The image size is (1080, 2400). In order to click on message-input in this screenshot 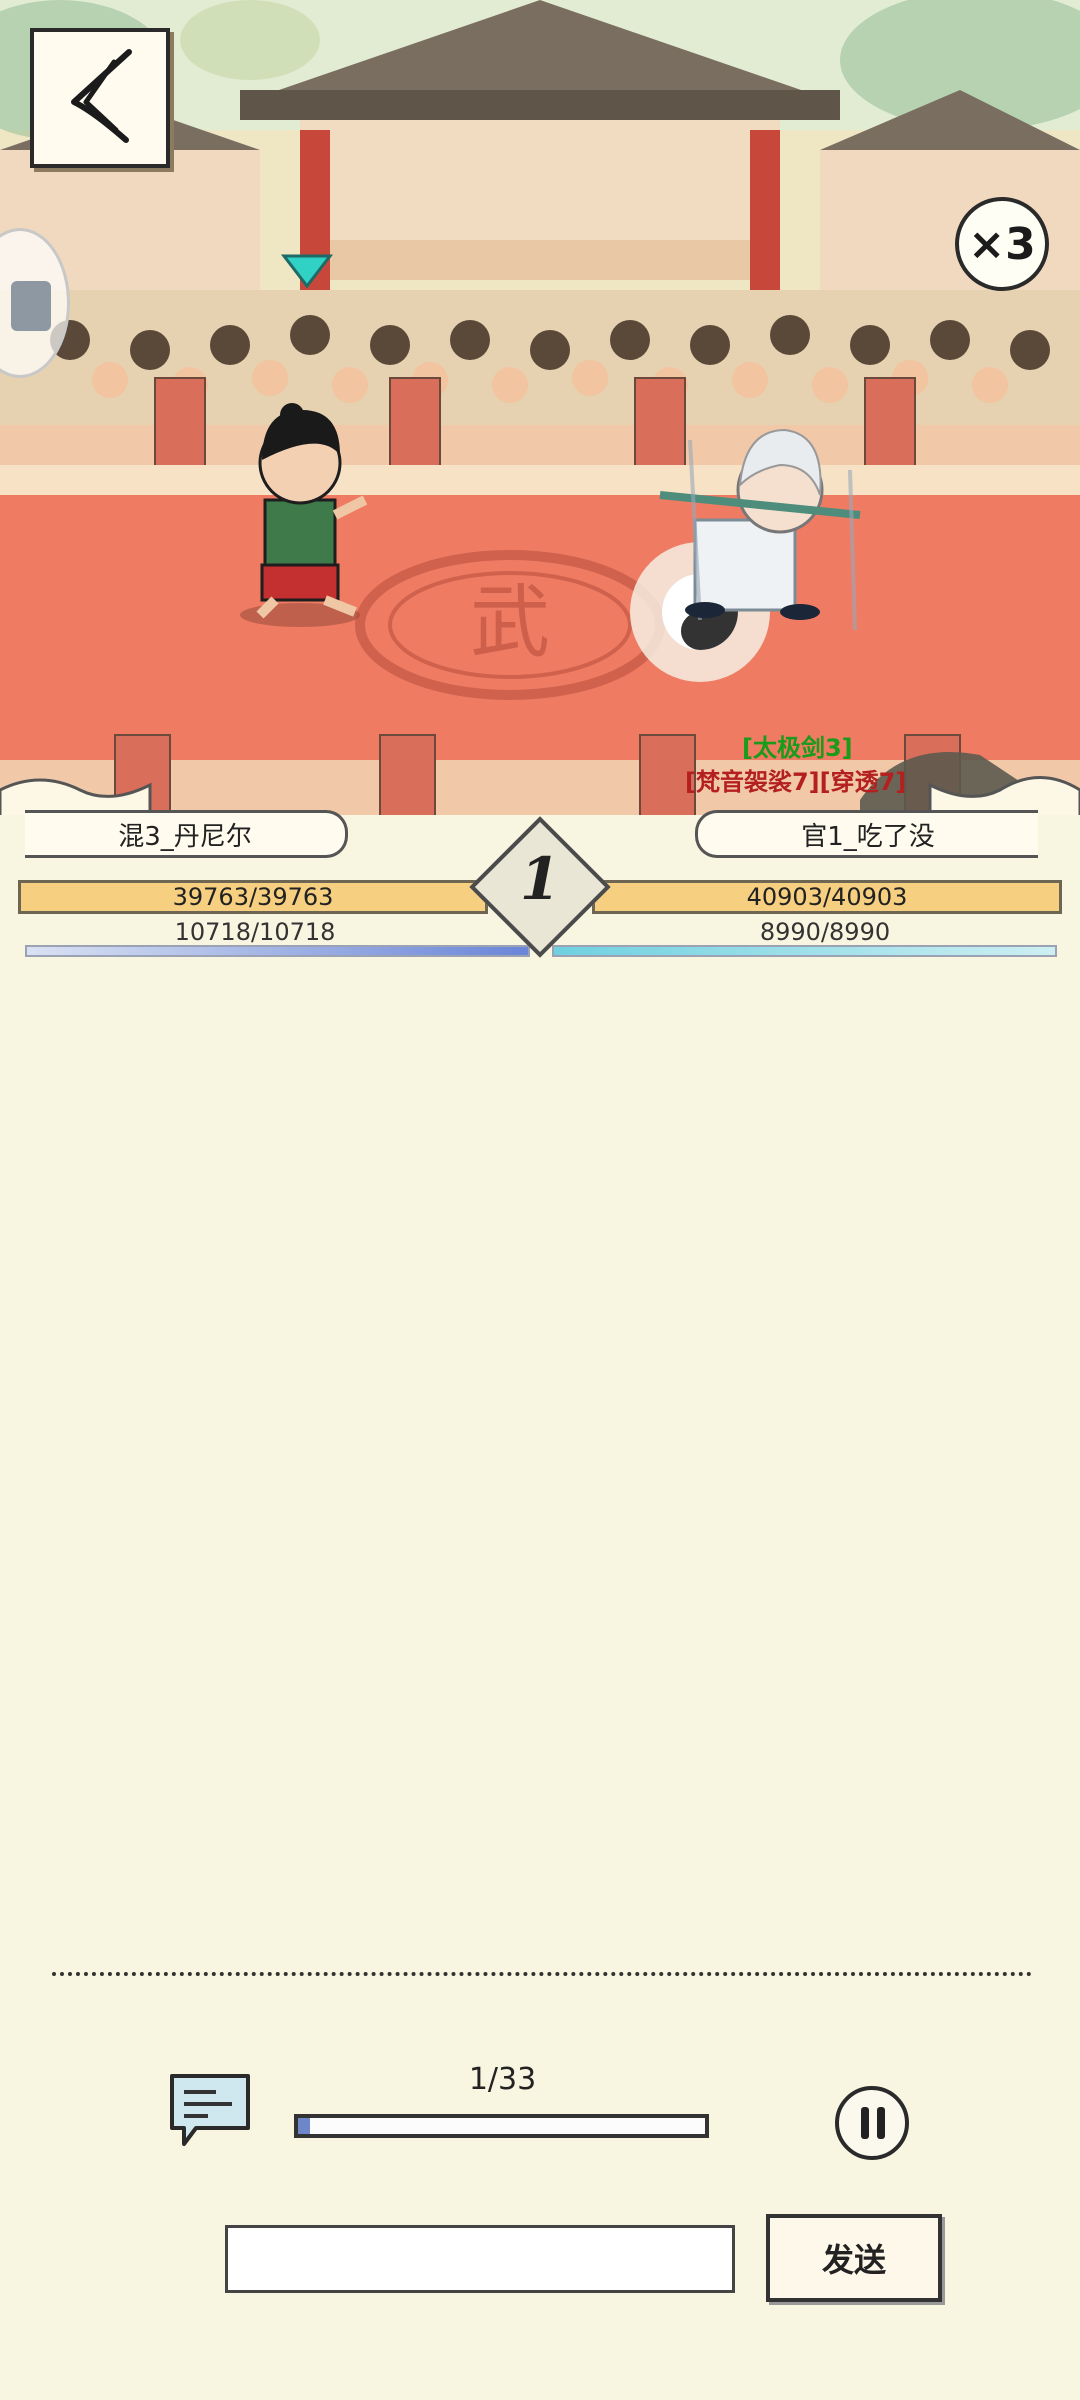, I will do `click(480, 2259)`.